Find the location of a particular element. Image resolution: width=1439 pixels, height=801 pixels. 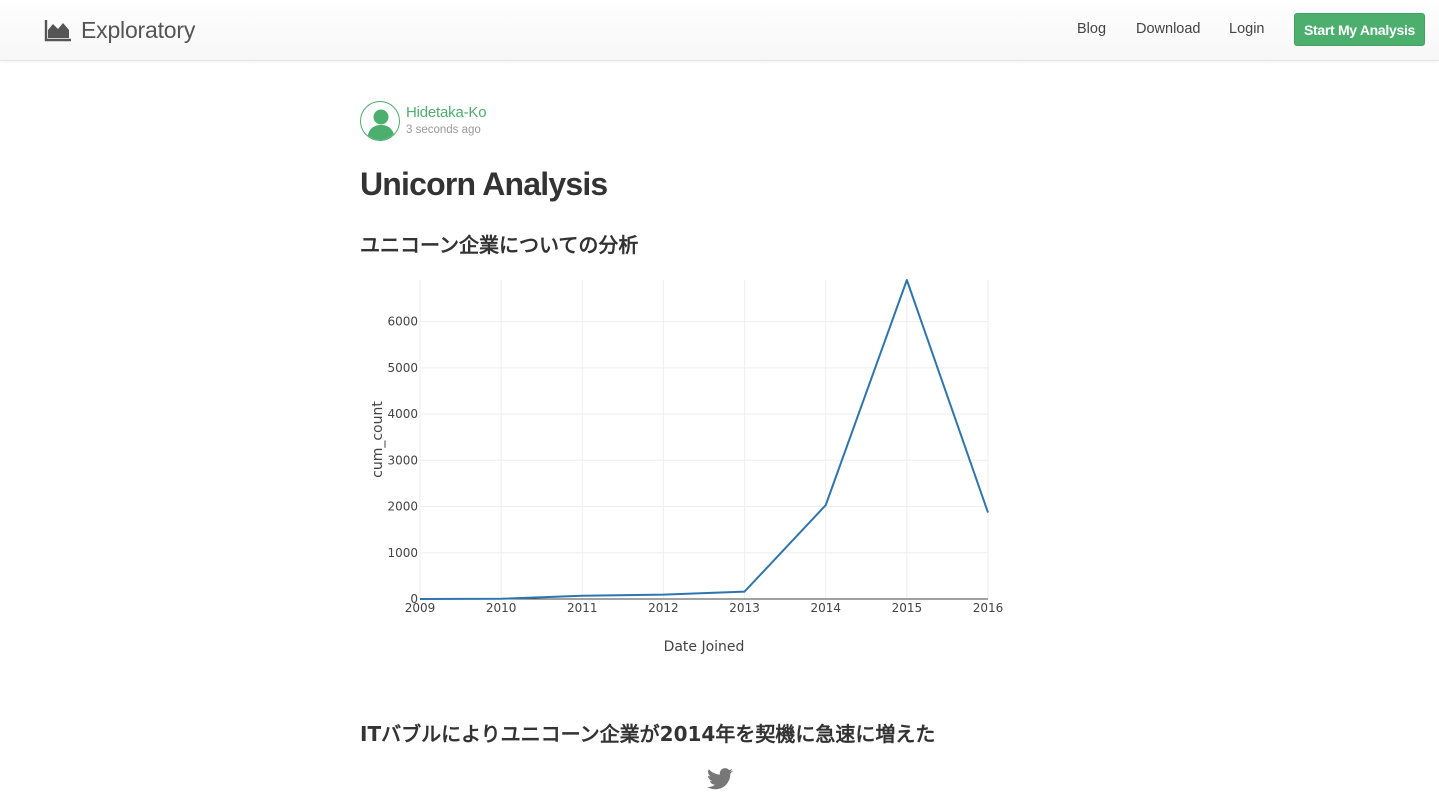

avatar is located at coordinates (380, 121).